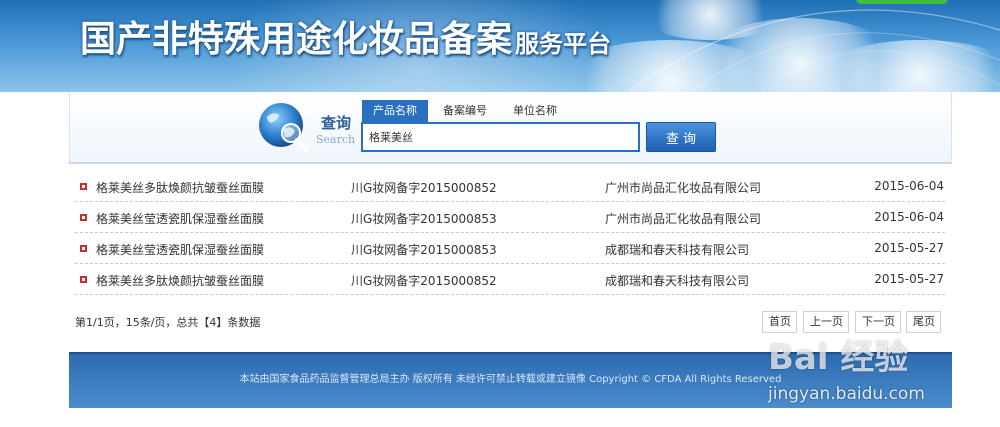 This screenshot has height=427, width=1000. What do you see at coordinates (336, 123) in the screenshot?
I see `search-label: 查询` at bounding box center [336, 123].